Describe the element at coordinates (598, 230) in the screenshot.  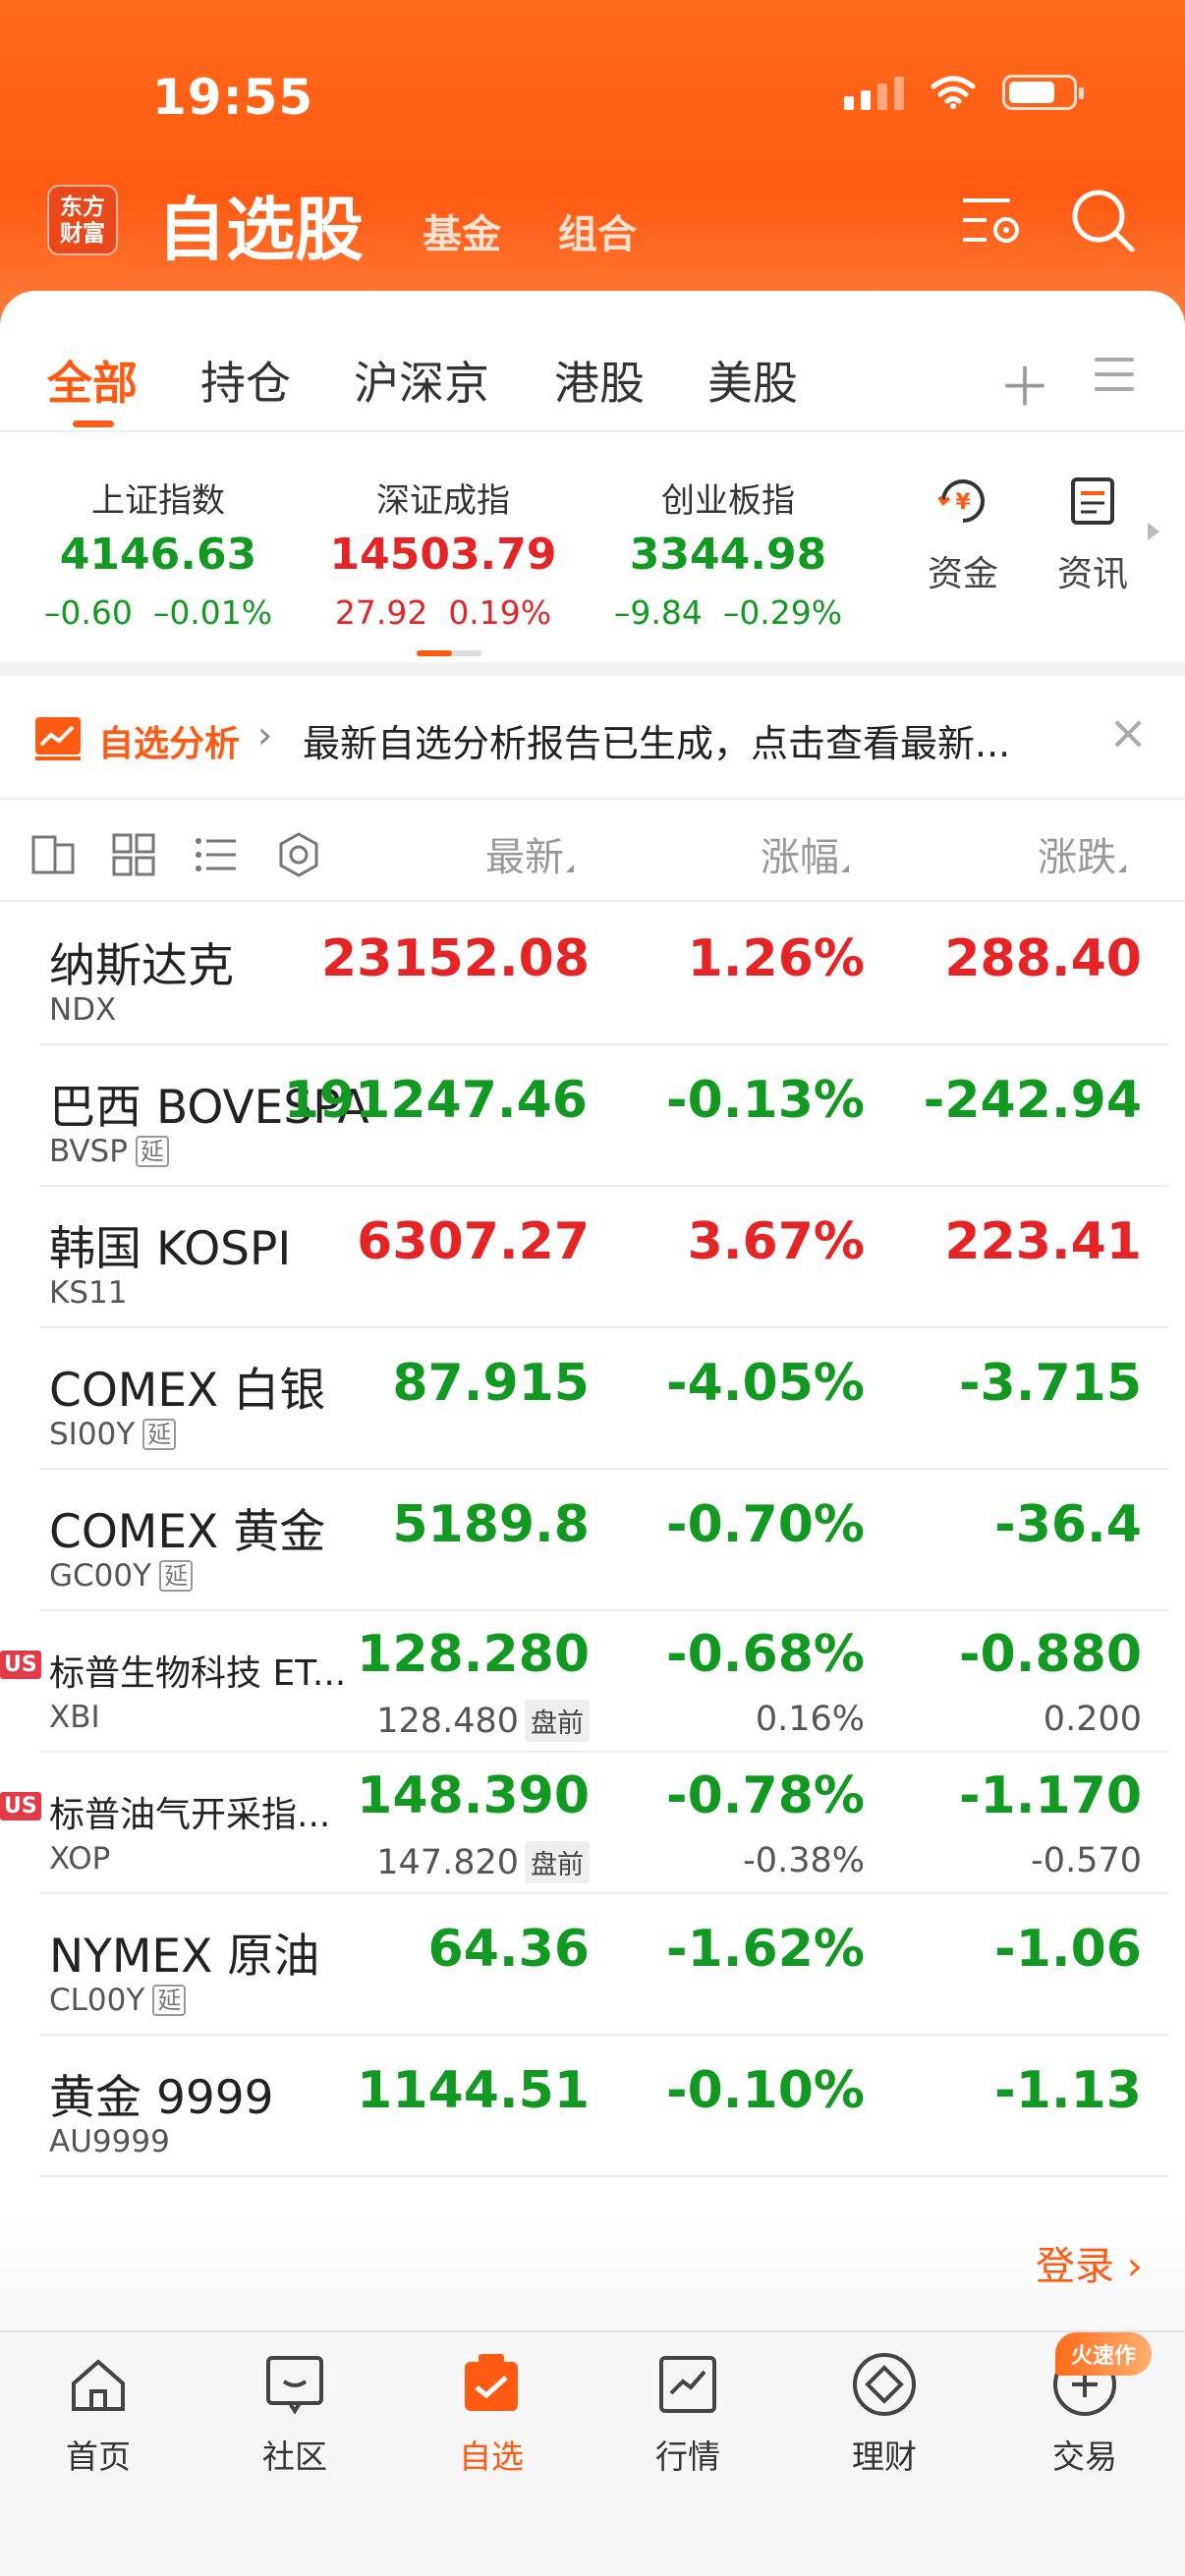
I see `tab-portfolio: 组合` at that location.